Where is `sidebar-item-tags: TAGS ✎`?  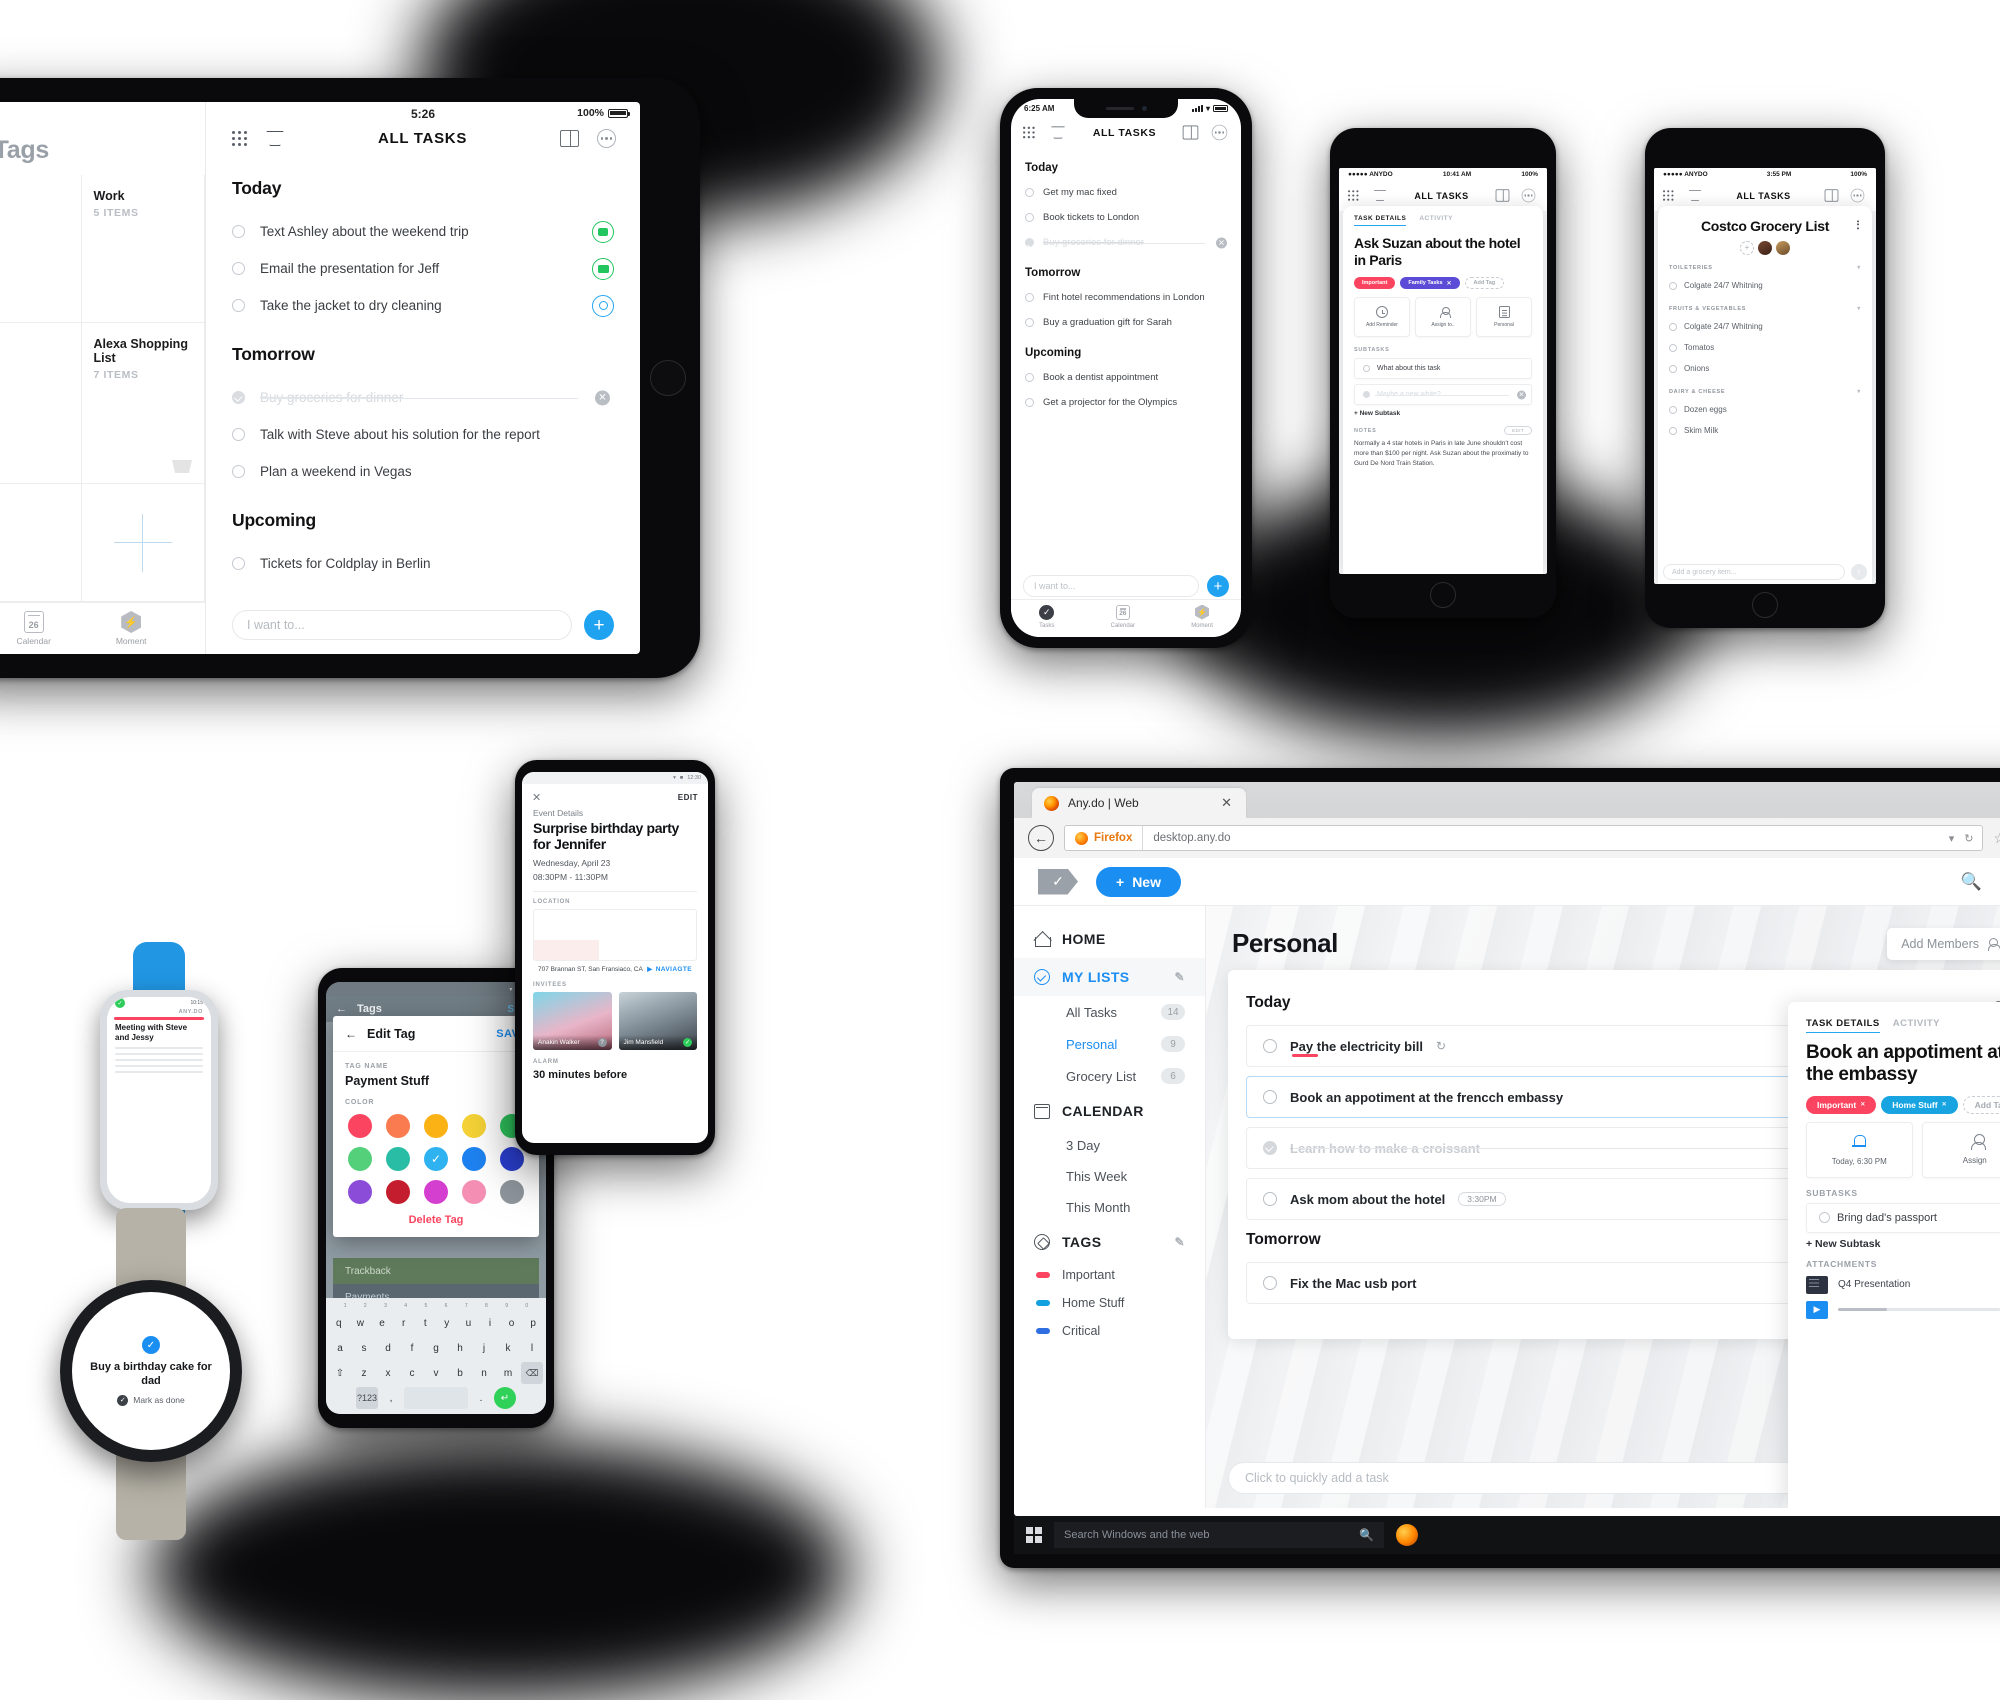 sidebar-item-tags: TAGS ✎ is located at coordinates (1109, 1242).